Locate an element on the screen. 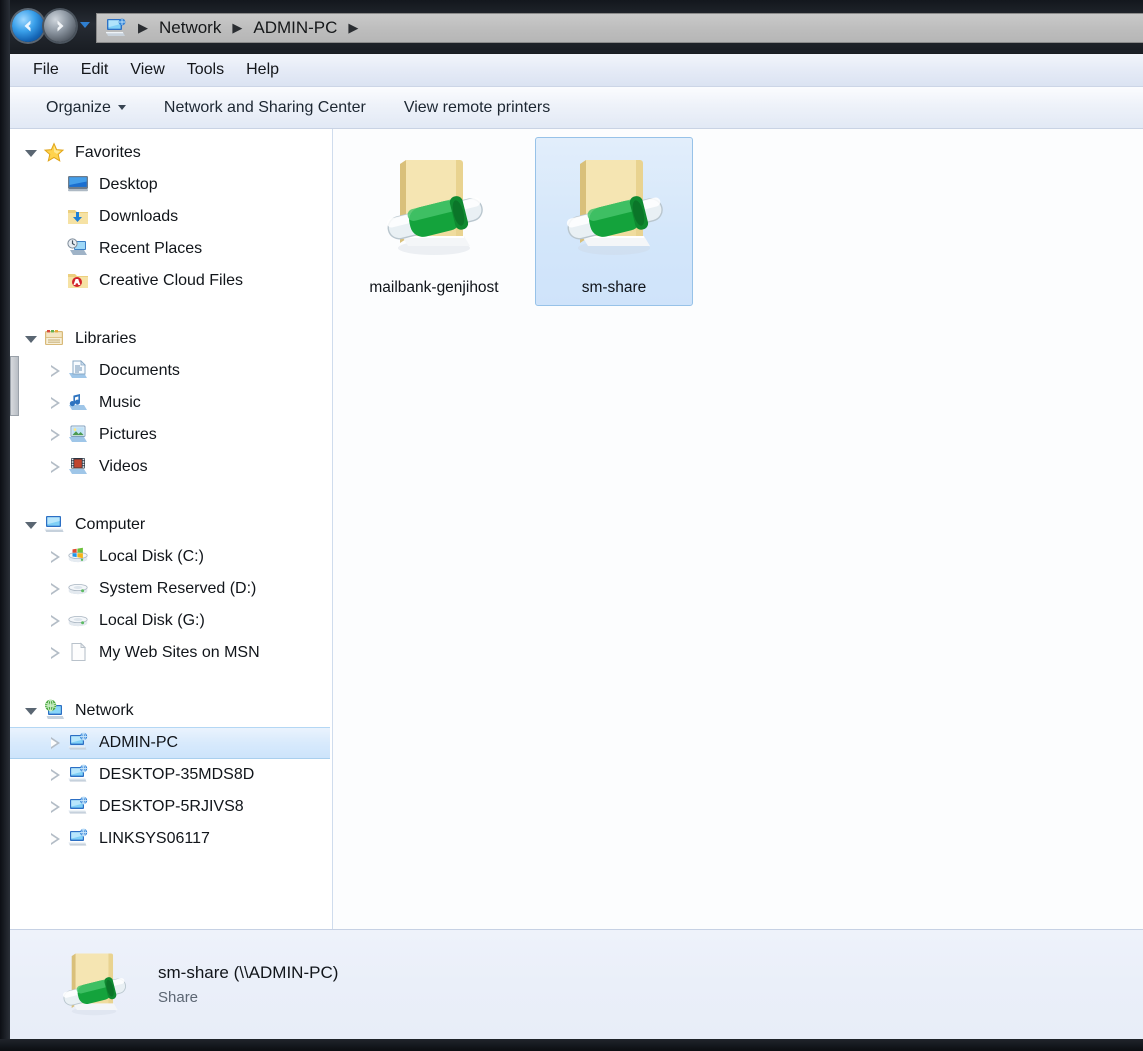  network-globe-icon is located at coordinates (55, 711).